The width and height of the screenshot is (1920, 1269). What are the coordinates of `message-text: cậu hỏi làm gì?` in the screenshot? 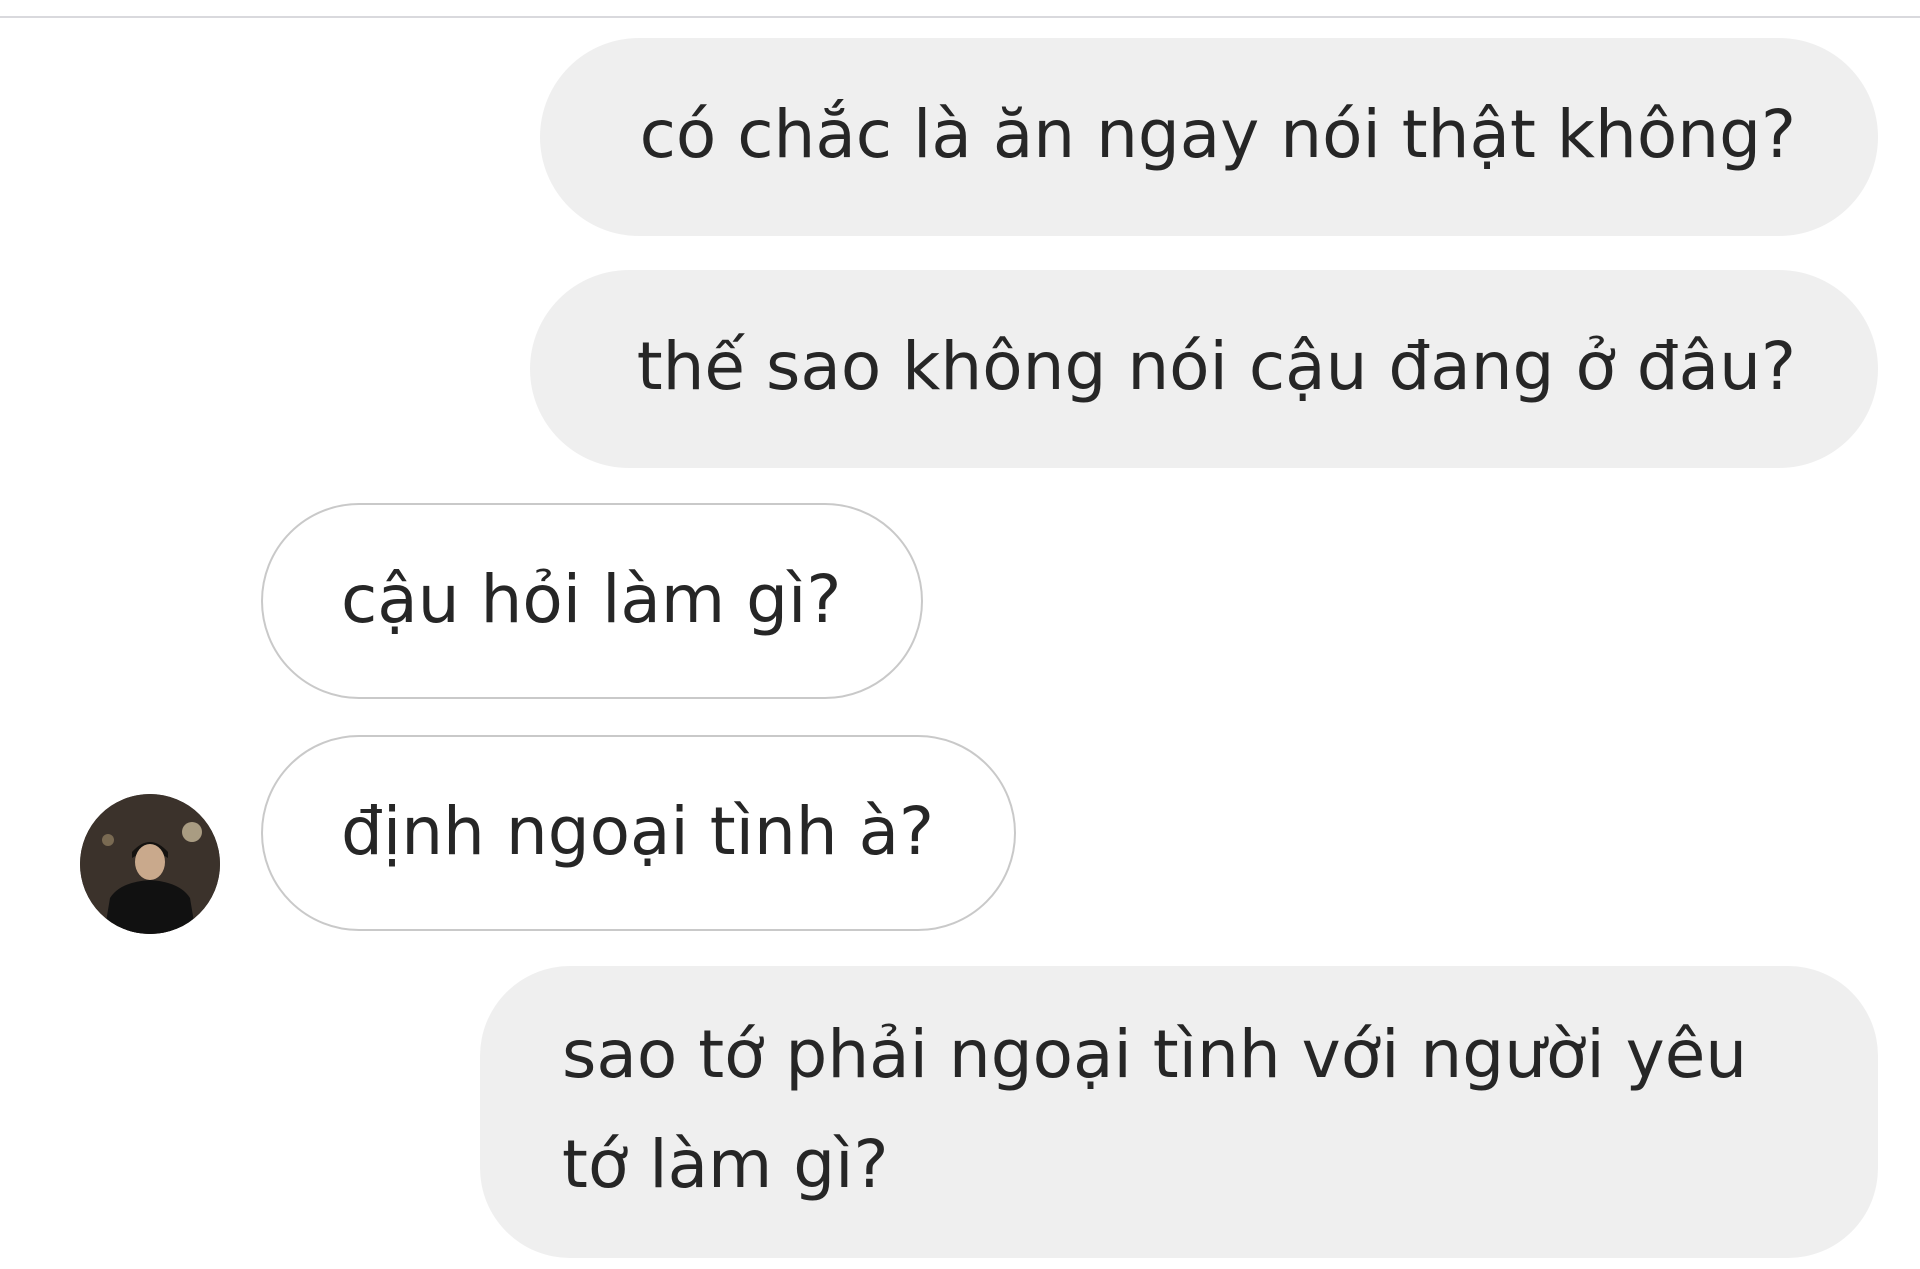 It's located at (591, 599).